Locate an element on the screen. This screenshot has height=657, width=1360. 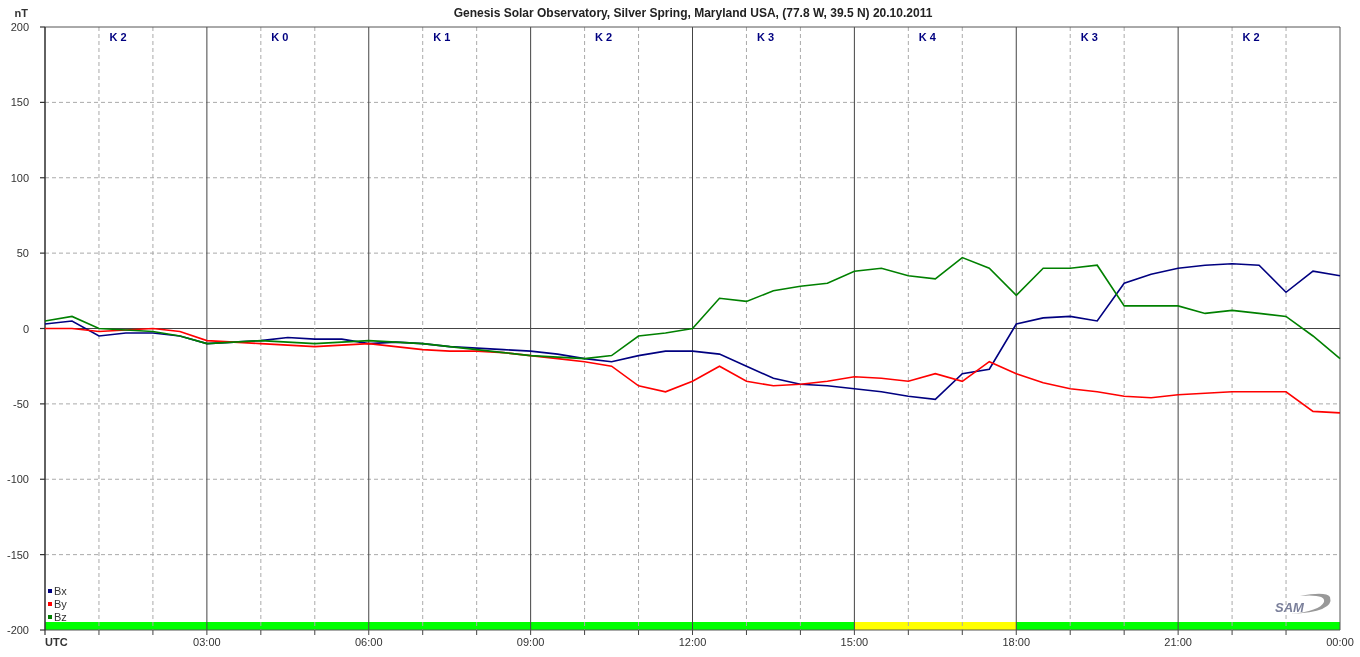
x-tick-label: 12:00 is located at coordinates (692, 642).